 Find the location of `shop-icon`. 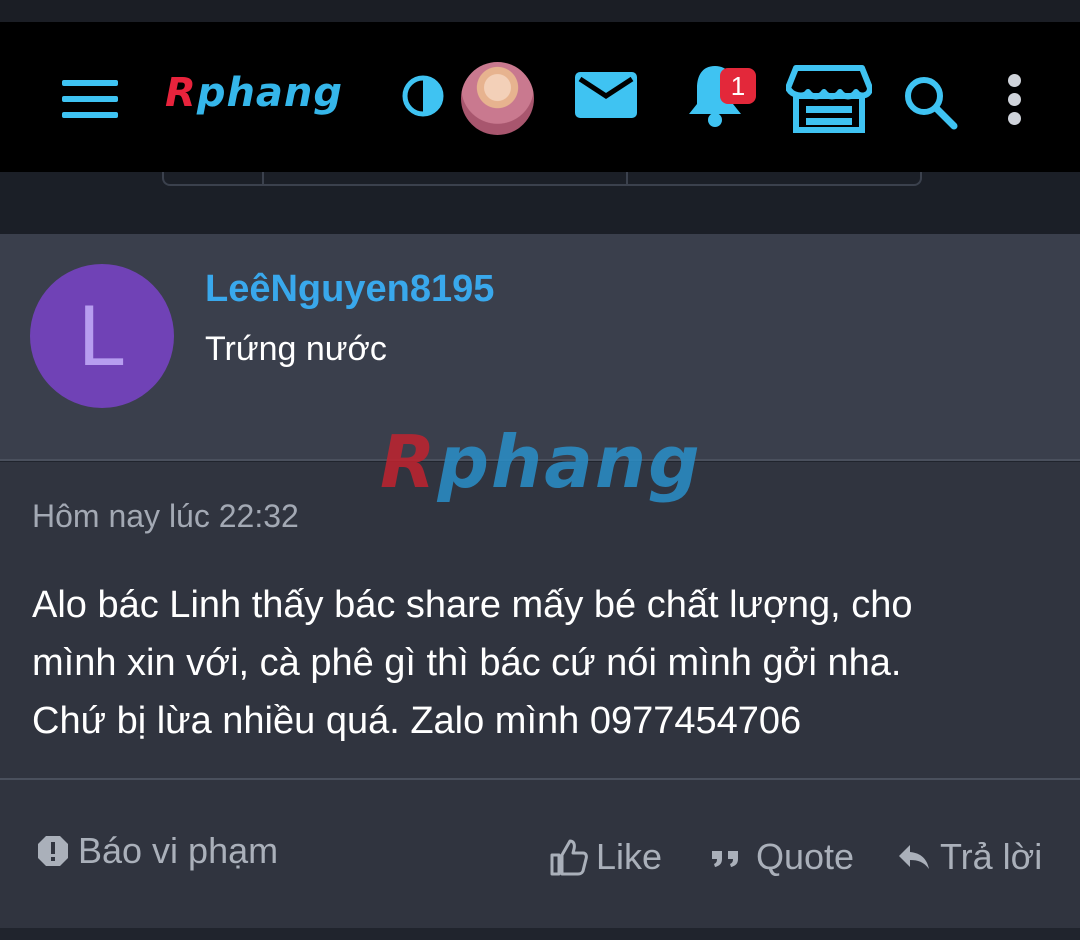

shop-icon is located at coordinates (829, 99).